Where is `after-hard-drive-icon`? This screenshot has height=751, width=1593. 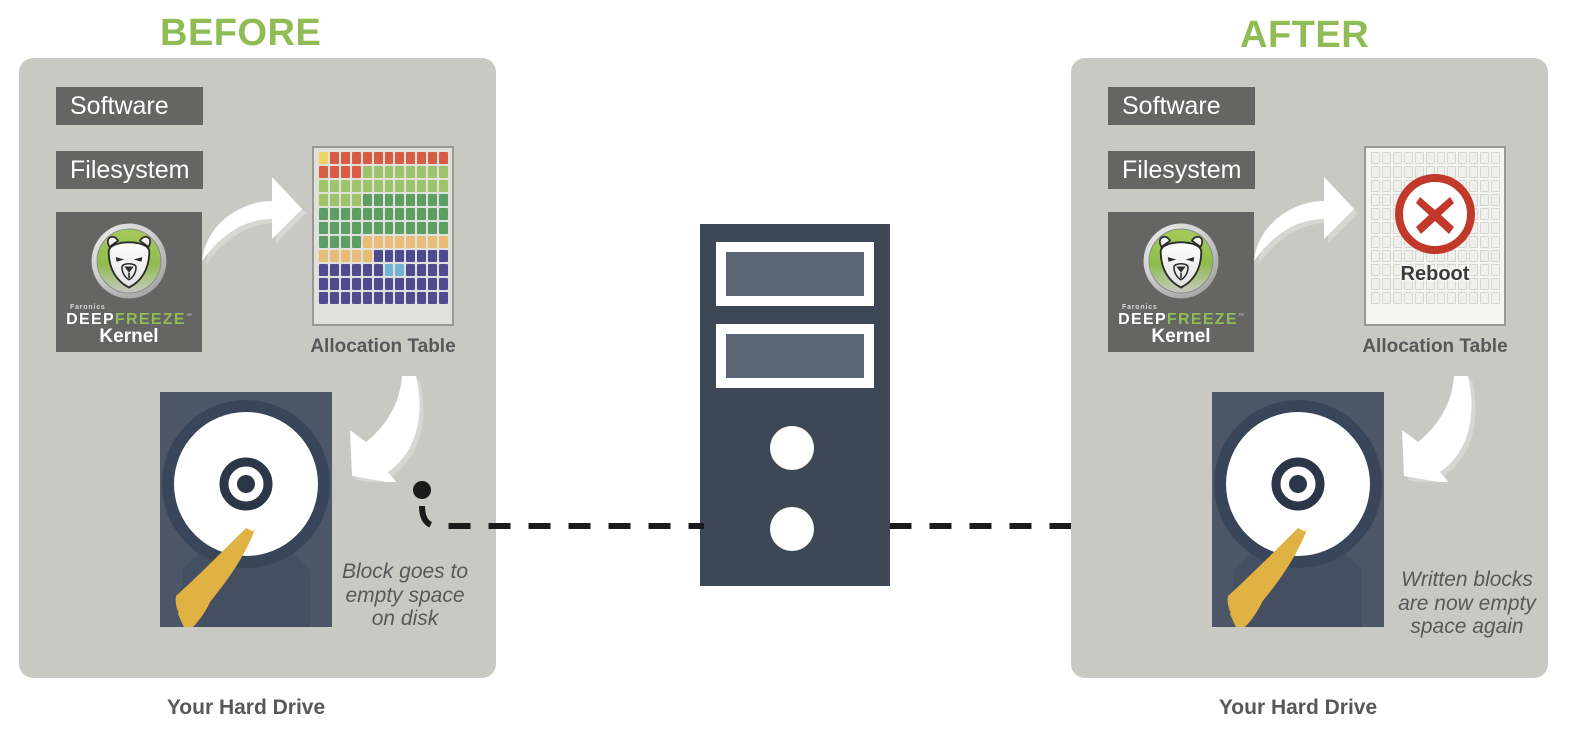
after-hard-drive-icon is located at coordinates (1298, 509).